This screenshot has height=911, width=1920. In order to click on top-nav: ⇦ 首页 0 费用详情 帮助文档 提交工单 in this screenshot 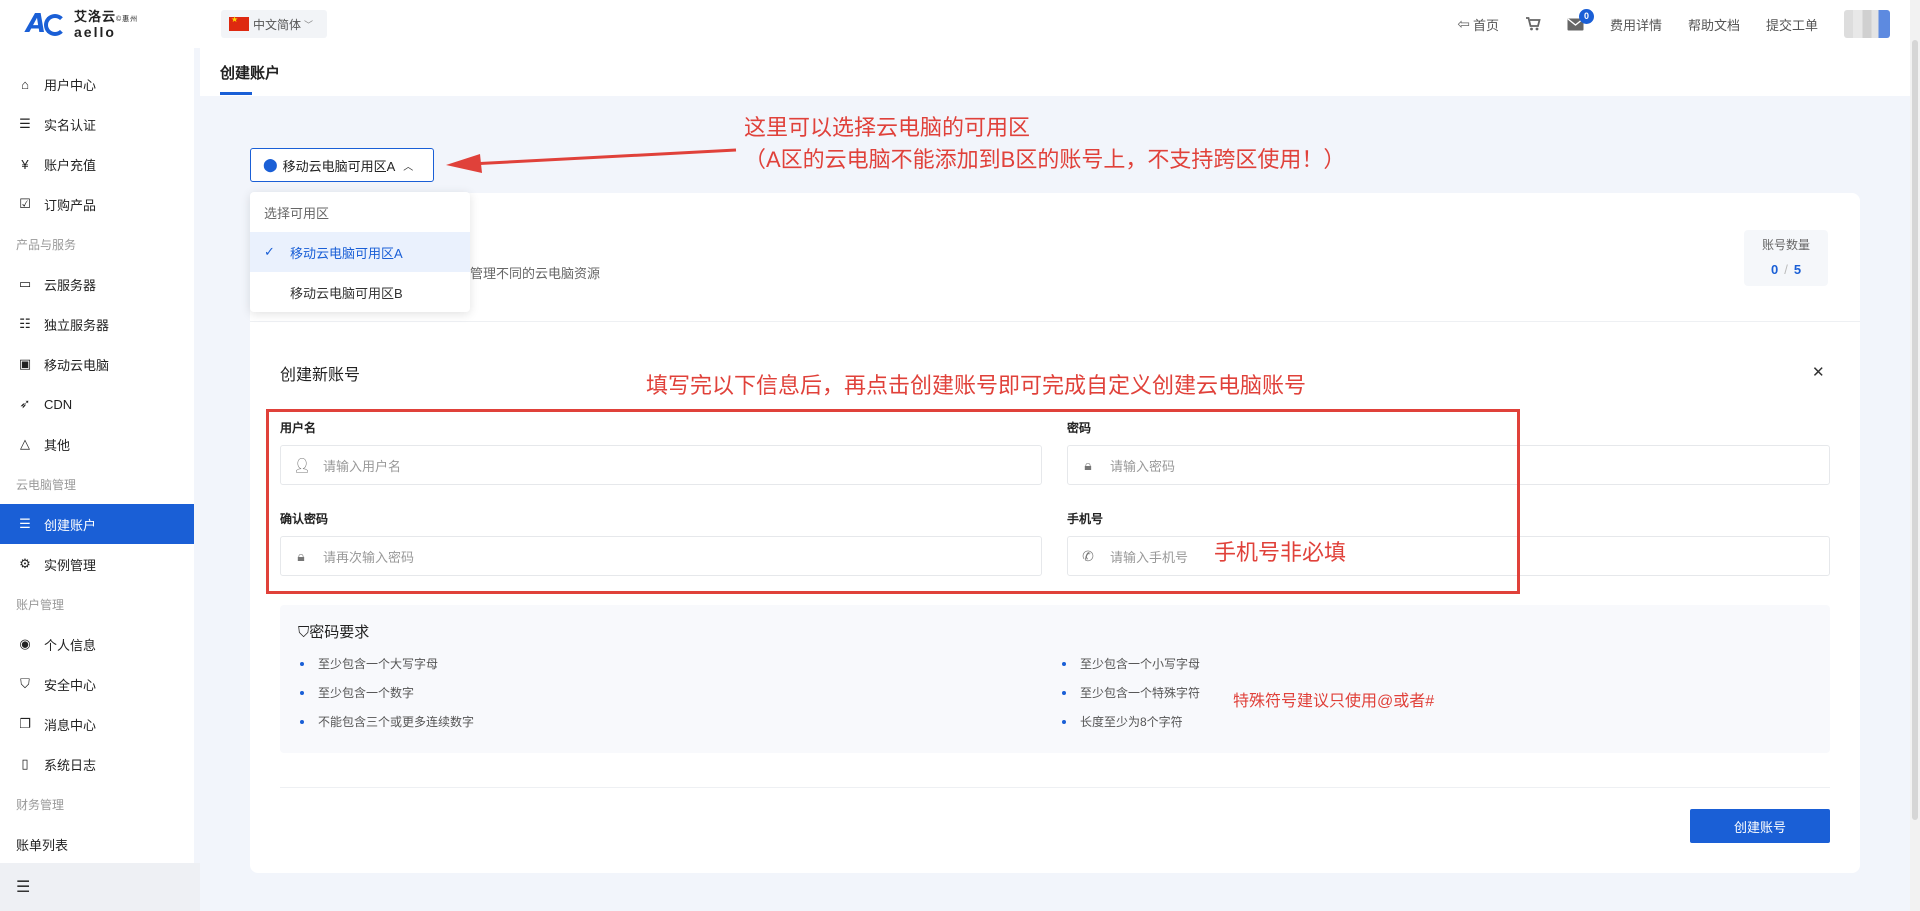, I will do `click(1688, 24)`.